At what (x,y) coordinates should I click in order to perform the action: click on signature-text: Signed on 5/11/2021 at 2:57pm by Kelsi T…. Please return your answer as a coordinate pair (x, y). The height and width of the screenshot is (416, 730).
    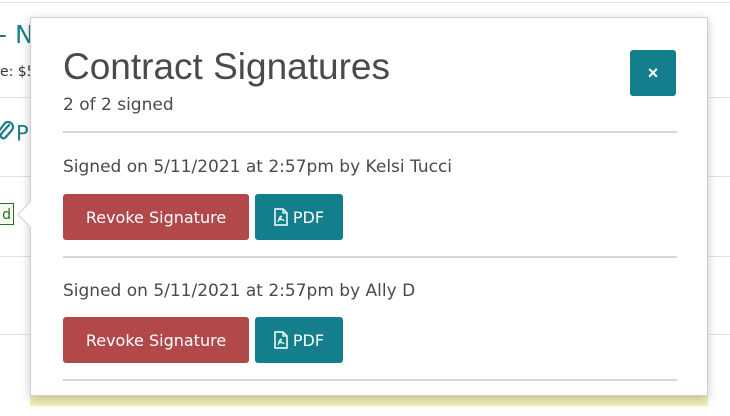
    Looking at the image, I should click on (258, 167).